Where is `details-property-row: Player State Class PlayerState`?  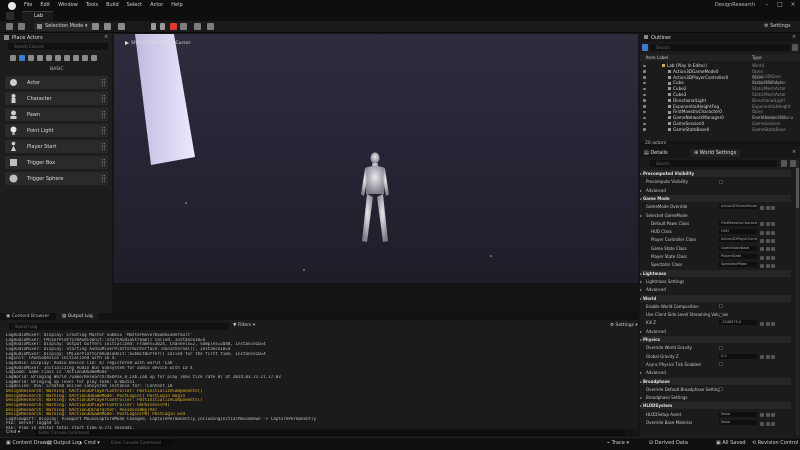
details-property-row: Player State Class PlayerState is located at coordinates (716, 256).